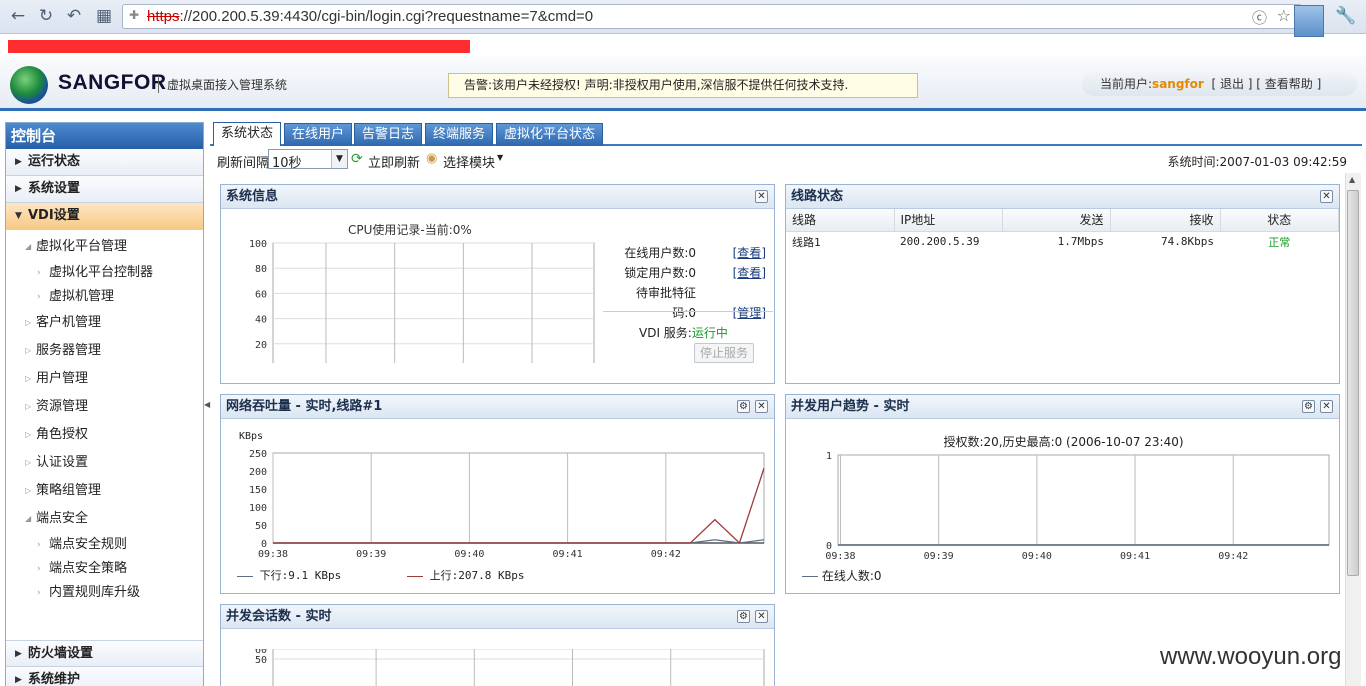  Describe the element at coordinates (786, 133) in the screenshot. I see `tab-bar: 系统状态 在线用户 告警日志 终端服务 虚拟化平台状态` at that location.